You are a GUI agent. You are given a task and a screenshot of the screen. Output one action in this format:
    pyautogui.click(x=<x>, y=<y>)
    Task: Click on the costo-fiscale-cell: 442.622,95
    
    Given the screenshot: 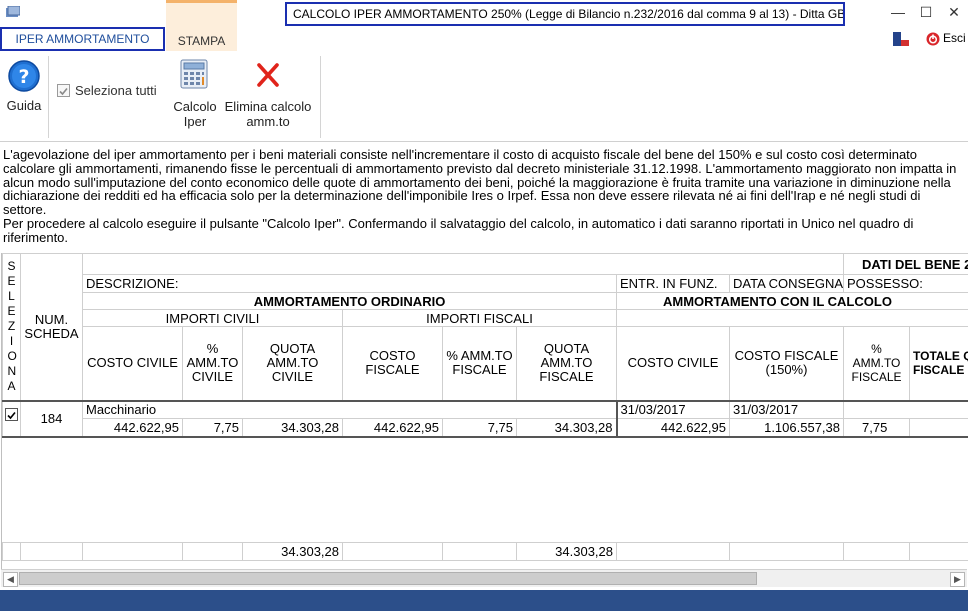 What is the action you would take?
    pyautogui.click(x=392, y=427)
    